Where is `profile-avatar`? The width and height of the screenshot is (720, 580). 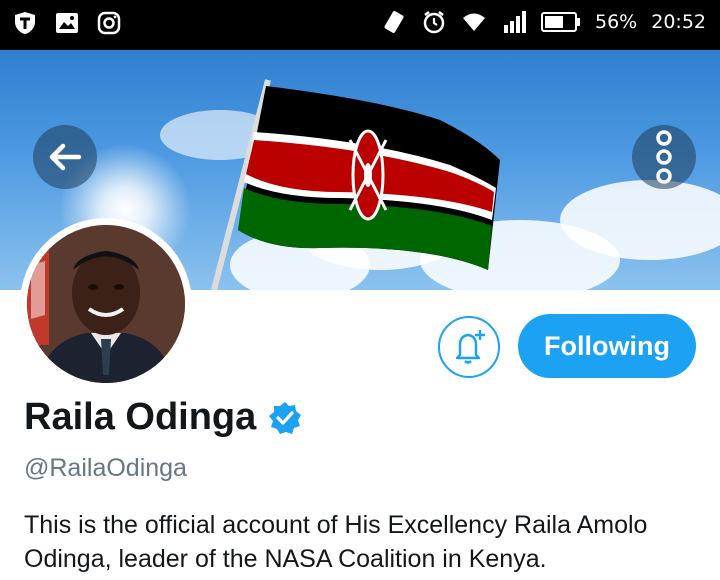 profile-avatar is located at coordinates (106, 304).